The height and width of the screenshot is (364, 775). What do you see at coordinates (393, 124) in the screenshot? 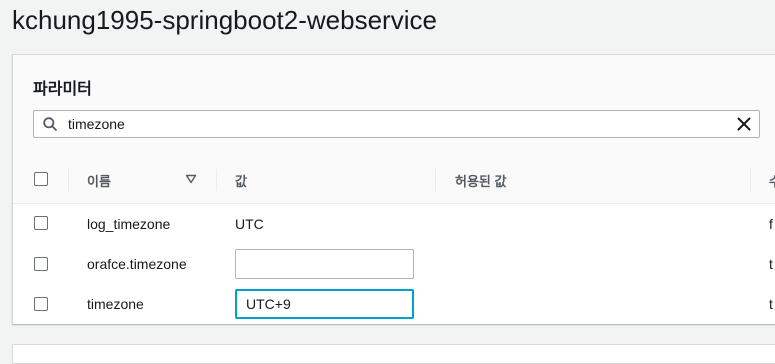
I see `search-input` at bounding box center [393, 124].